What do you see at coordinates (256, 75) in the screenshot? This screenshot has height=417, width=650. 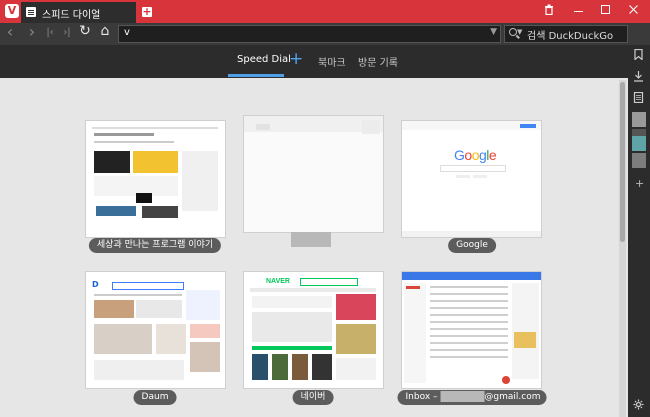 I see `active-tab-indicator` at bounding box center [256, 75].